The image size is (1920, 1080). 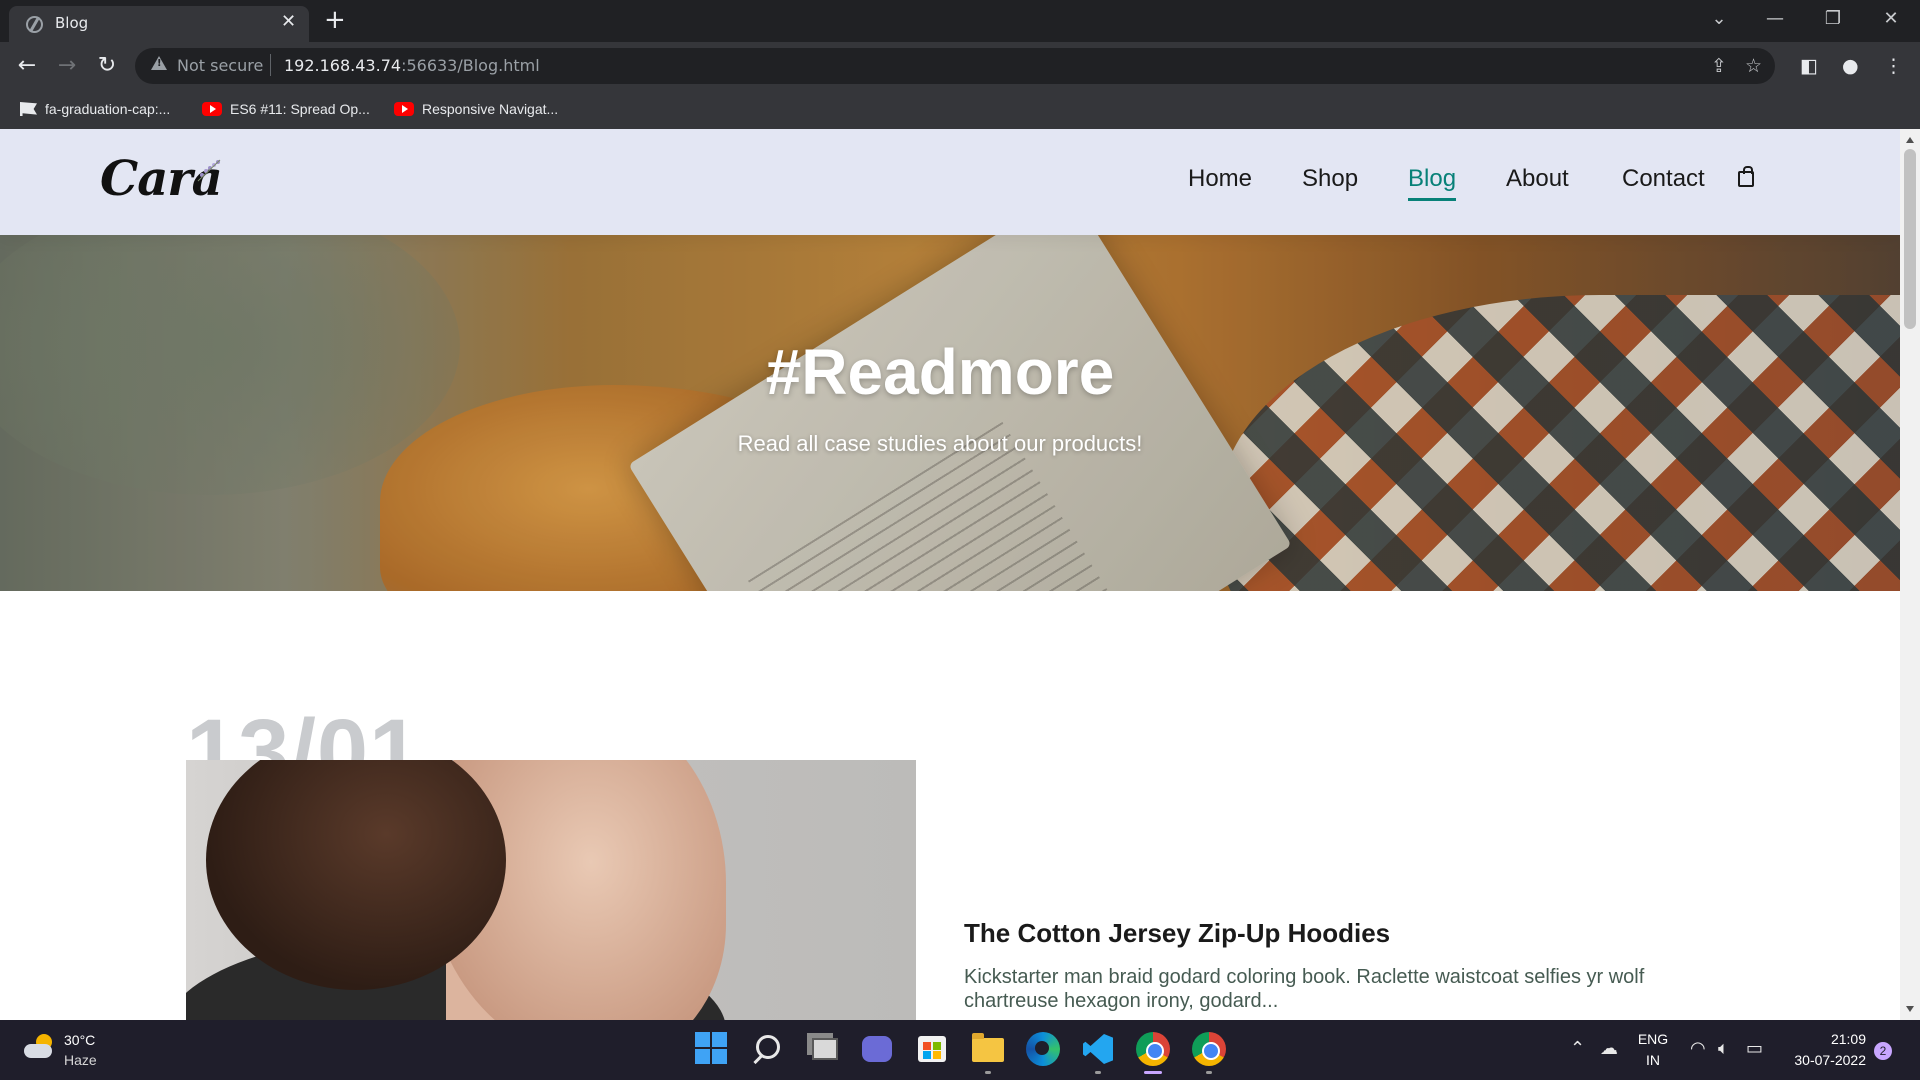 I want to click on page-scrollbar, so click(x=1910, y=574).